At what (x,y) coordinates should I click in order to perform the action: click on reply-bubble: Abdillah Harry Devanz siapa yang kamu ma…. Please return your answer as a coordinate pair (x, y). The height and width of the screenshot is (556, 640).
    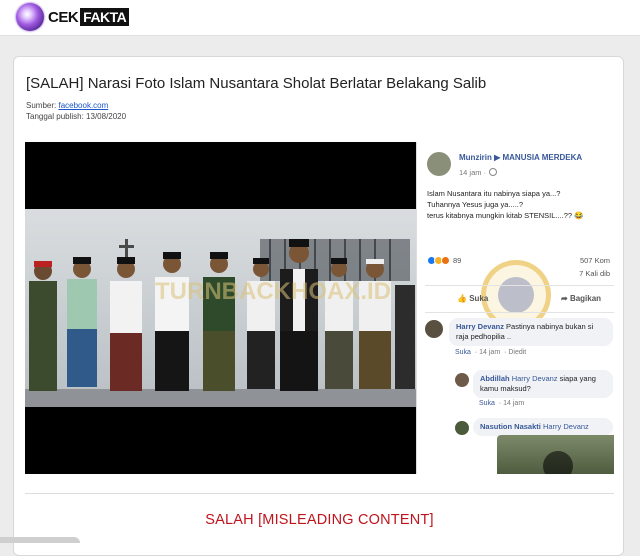
    Looking at the image, I should click on (543, 384).